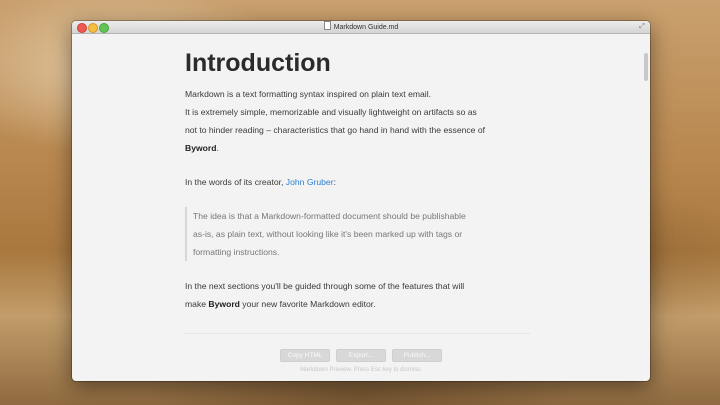 This screenshot has width=720, height=405. I want to click on intro-period: ., so click(217, 148).